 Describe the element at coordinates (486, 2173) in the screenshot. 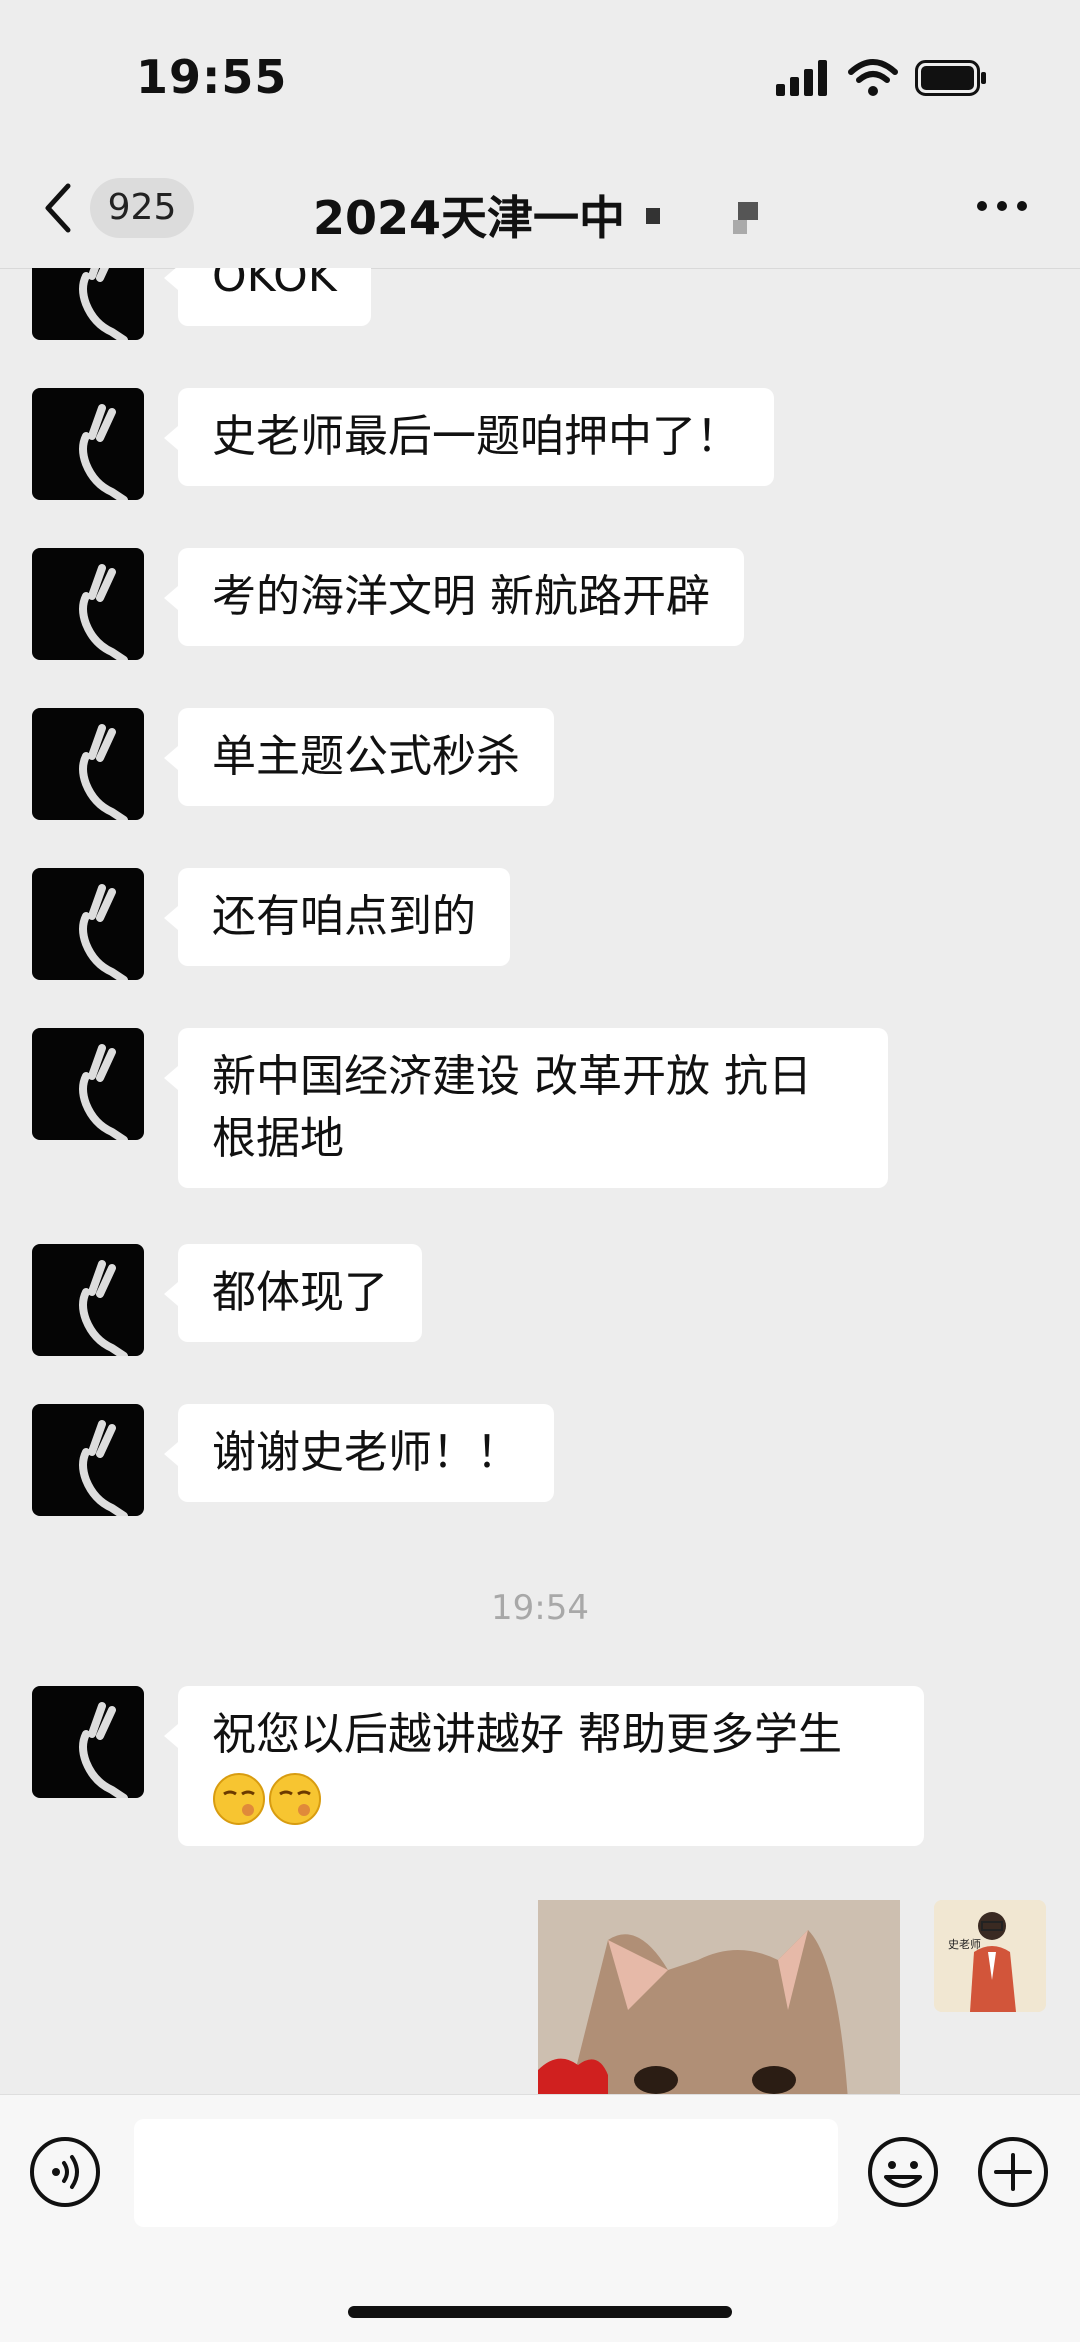

I see `message-input` at that location.